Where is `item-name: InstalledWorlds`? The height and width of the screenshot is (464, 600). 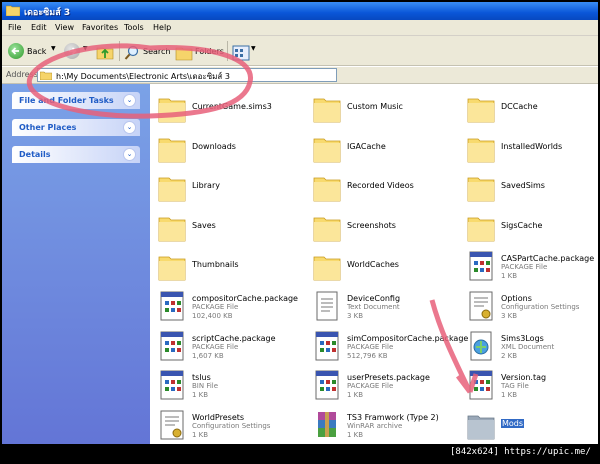 item-name: InstalledWorlds is located at coordinates (532, 146).